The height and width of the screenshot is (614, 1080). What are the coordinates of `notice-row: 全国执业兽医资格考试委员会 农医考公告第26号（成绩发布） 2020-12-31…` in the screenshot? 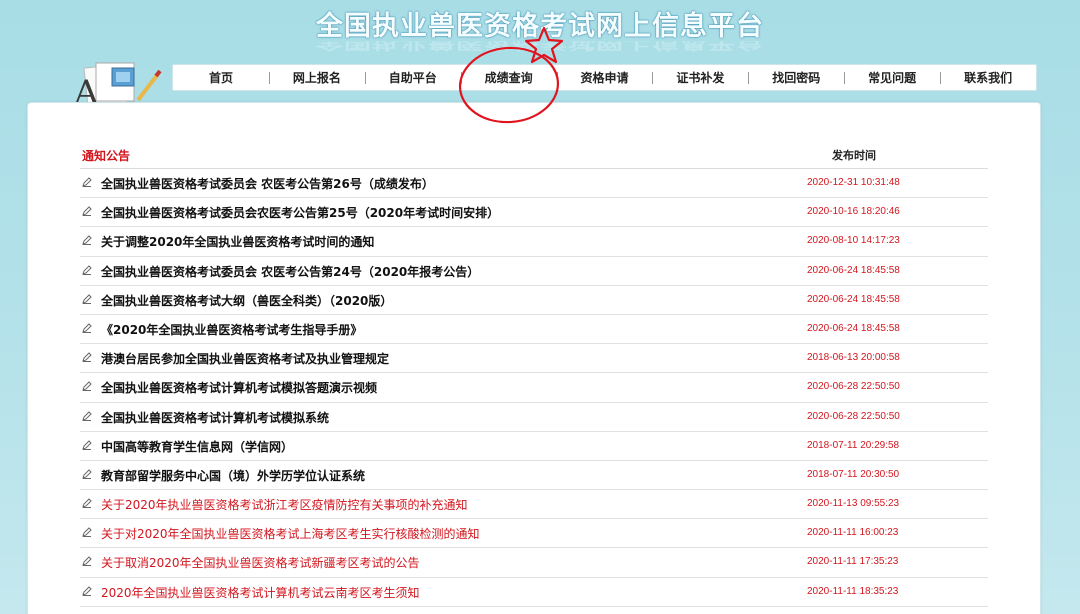 It's located at (534, 184).